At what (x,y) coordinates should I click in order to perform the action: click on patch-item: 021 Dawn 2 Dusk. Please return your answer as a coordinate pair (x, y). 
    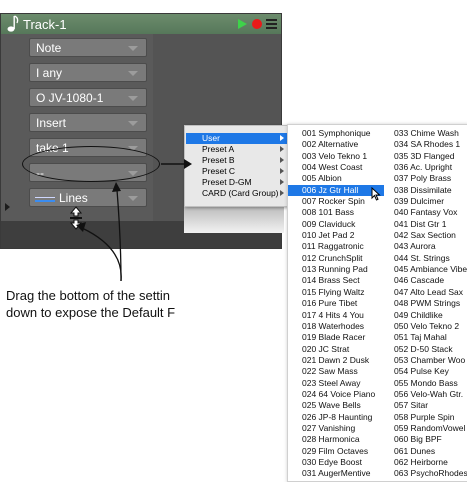
    Looking at the image, I should click on (347, 360).